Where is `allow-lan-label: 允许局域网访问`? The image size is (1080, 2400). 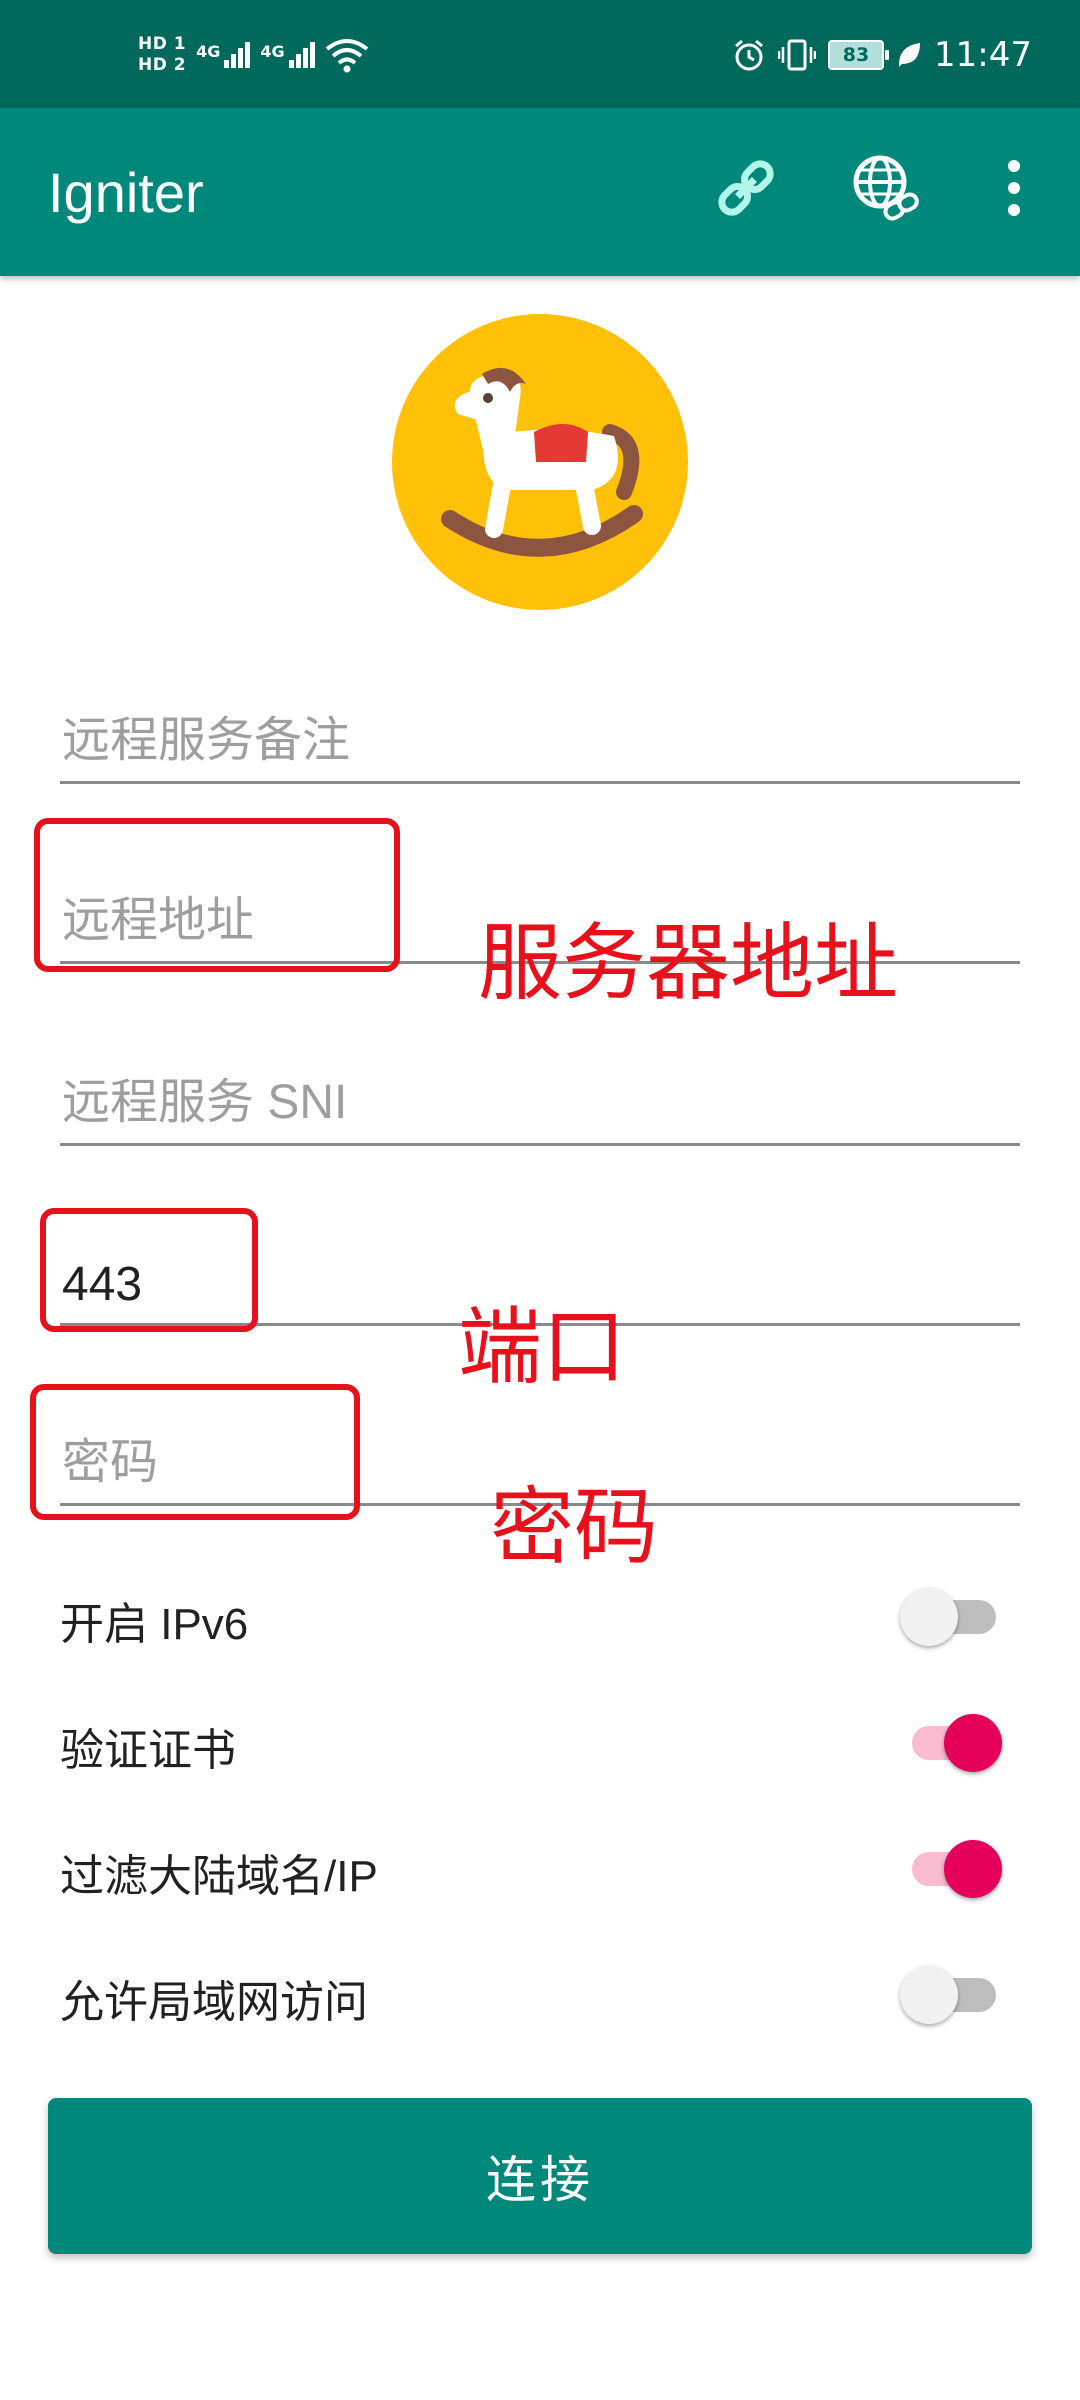 allow-lan-label: 允许局域网访问 is located at coordinates (214, 2002).